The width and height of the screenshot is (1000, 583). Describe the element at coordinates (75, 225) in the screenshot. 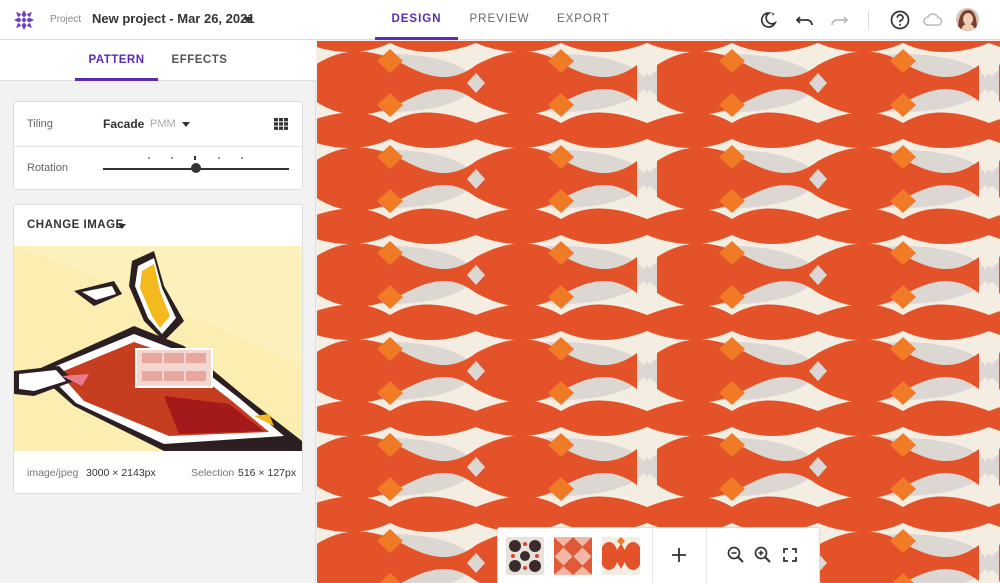

I see `change-image-button: CHANGE IMAGE` at that location.